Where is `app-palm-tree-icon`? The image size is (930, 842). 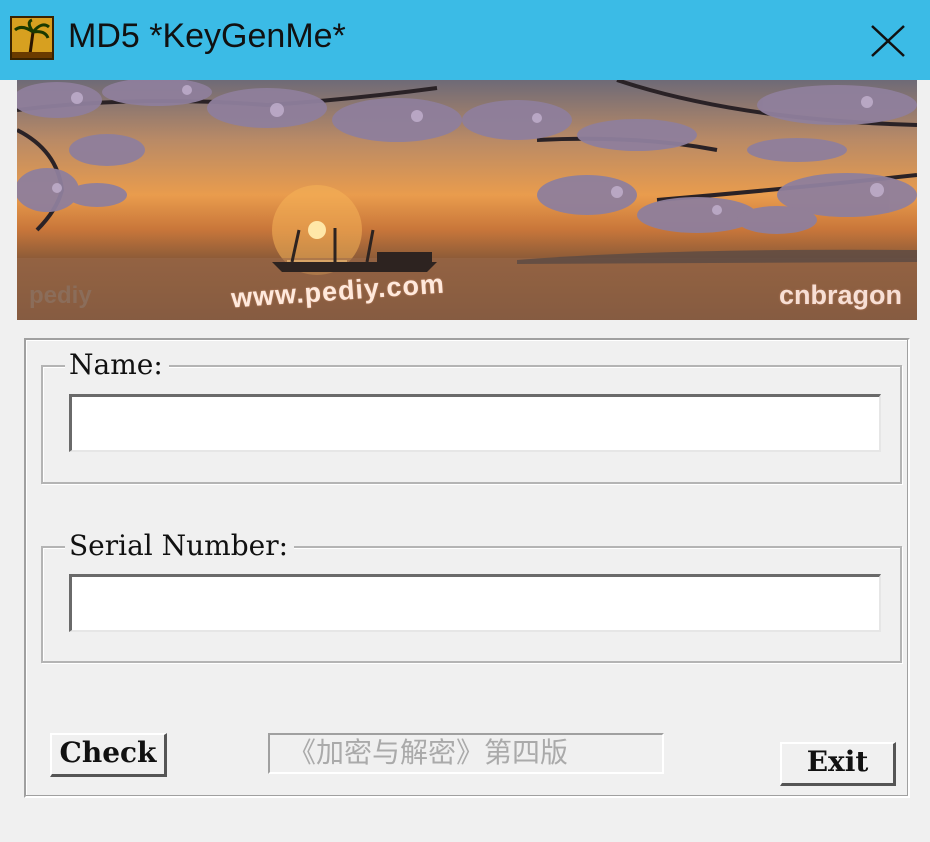 app-palm-tree-icon is located at coordinates (32, 38).